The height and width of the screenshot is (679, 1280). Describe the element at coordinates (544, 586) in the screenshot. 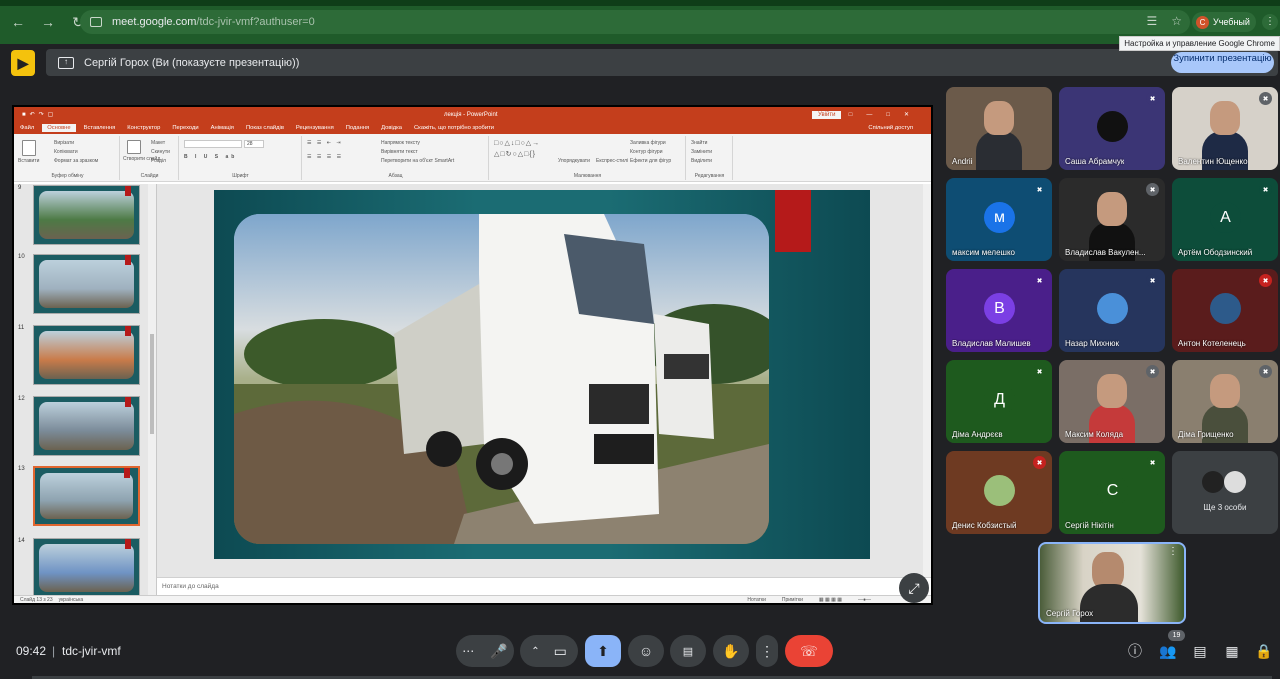

I see `slide-notes-field: Нотатки до слайда` at that location.